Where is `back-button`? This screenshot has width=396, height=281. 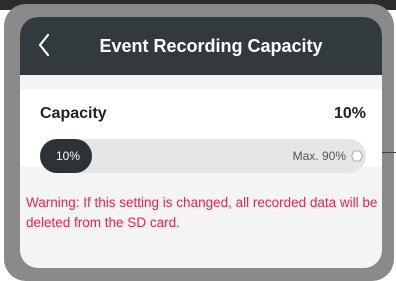 back-button is located at coordinates (44, 45).